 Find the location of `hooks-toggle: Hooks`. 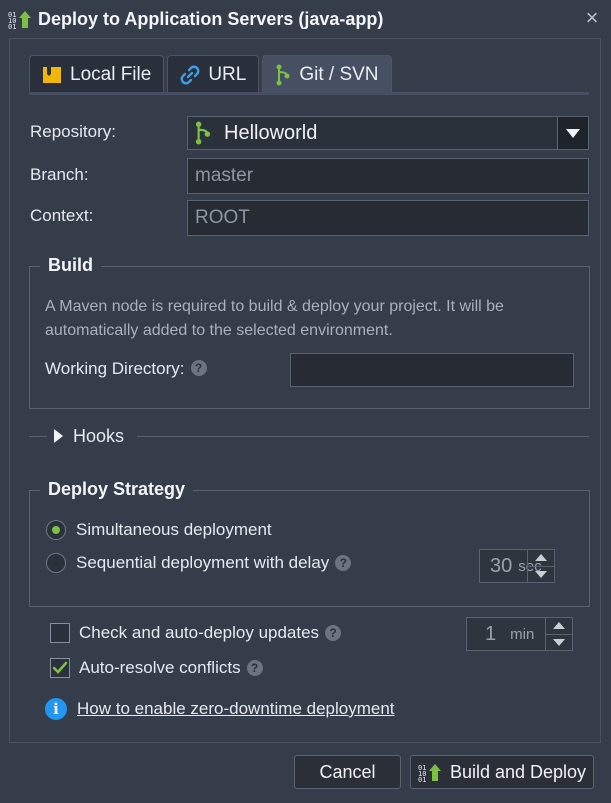

hooks-toggle: Hooks is located at coordinates (309, 437).